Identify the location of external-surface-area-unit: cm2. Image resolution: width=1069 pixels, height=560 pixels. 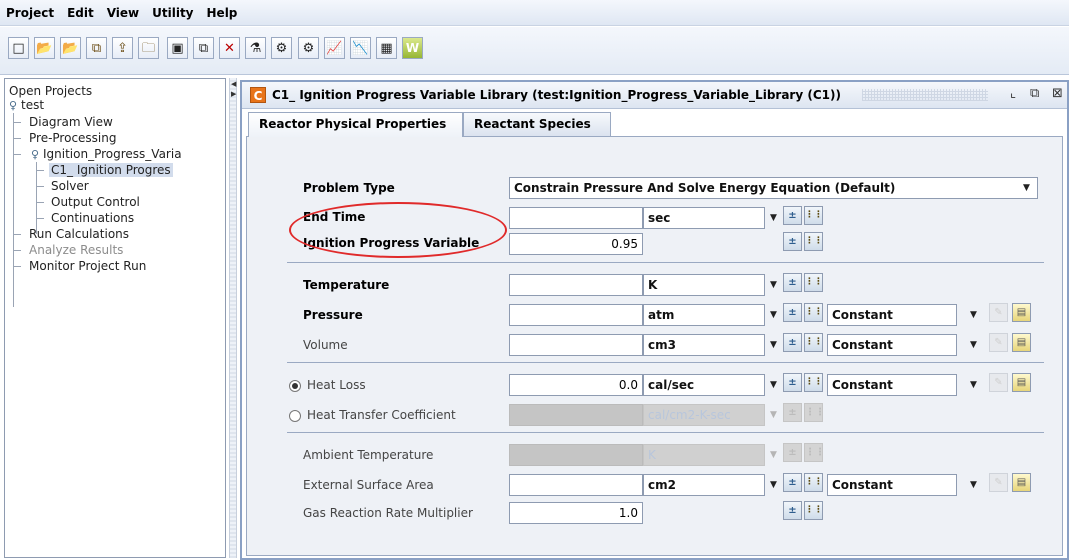
(704, 485).